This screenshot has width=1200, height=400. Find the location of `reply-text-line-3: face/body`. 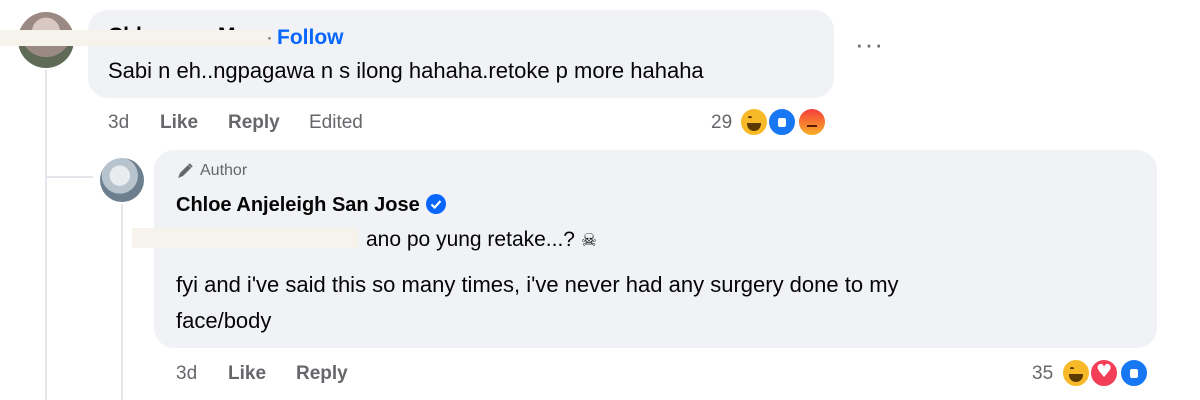

reply-text-line-3: face/body is located at coordinates (224, 320).